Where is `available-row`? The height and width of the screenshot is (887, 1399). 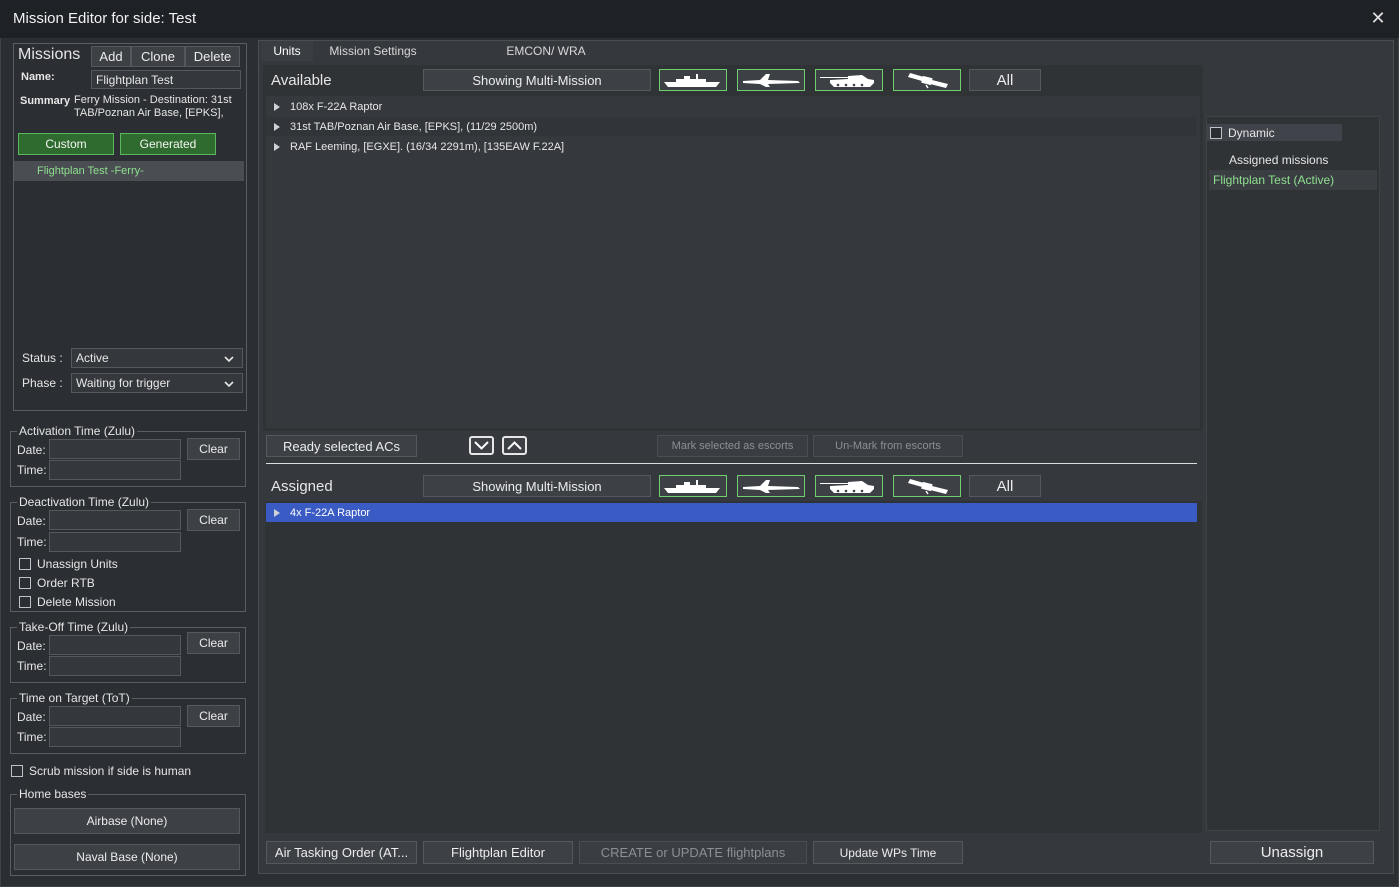
available-row is located at coordinates (731, 106).